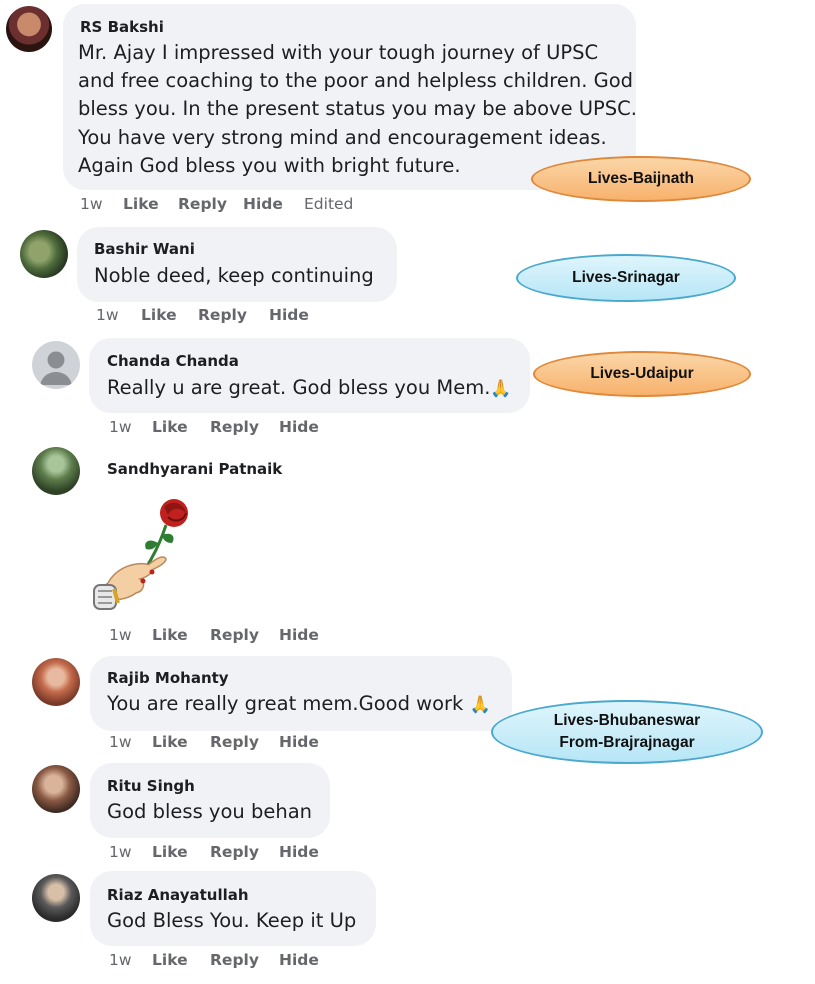 The width and height of the screenshot is (815, 984). Describe the element at coordinates (627, 720) in the screenshot. I see `annotation-text: Lives-Bhubaneswar` at that location.